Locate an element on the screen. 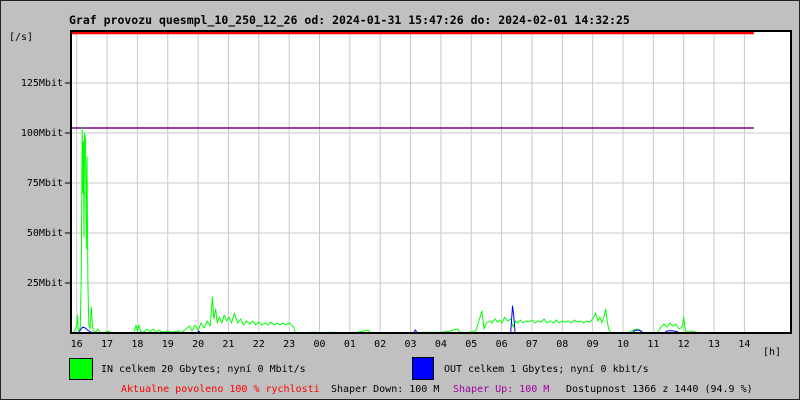  y-tick-label: 25Mbit is located at coordinates (44, 283).